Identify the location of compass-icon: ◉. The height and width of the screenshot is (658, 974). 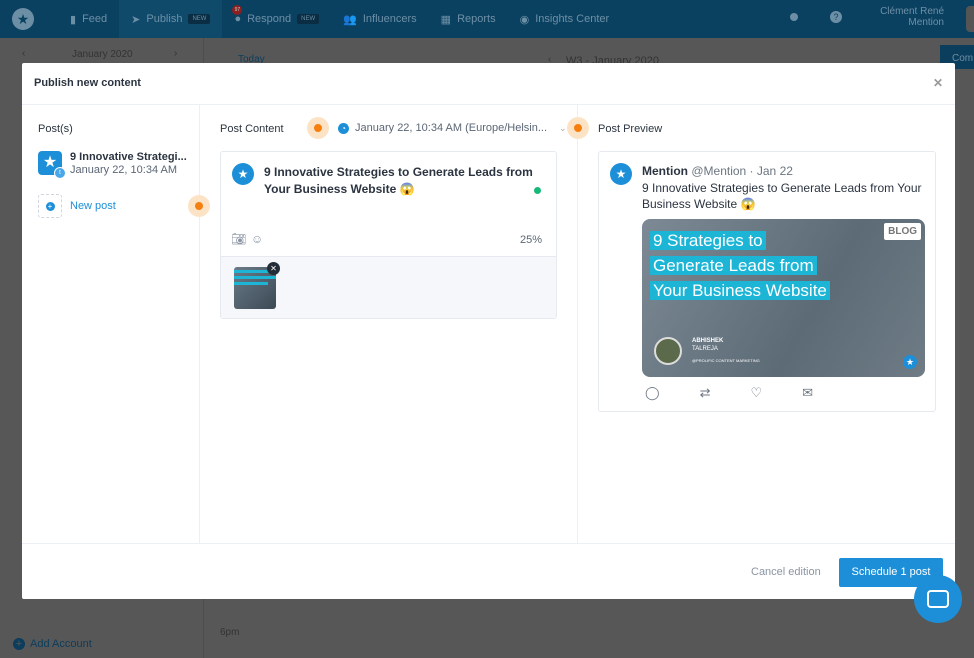
(524, 19).